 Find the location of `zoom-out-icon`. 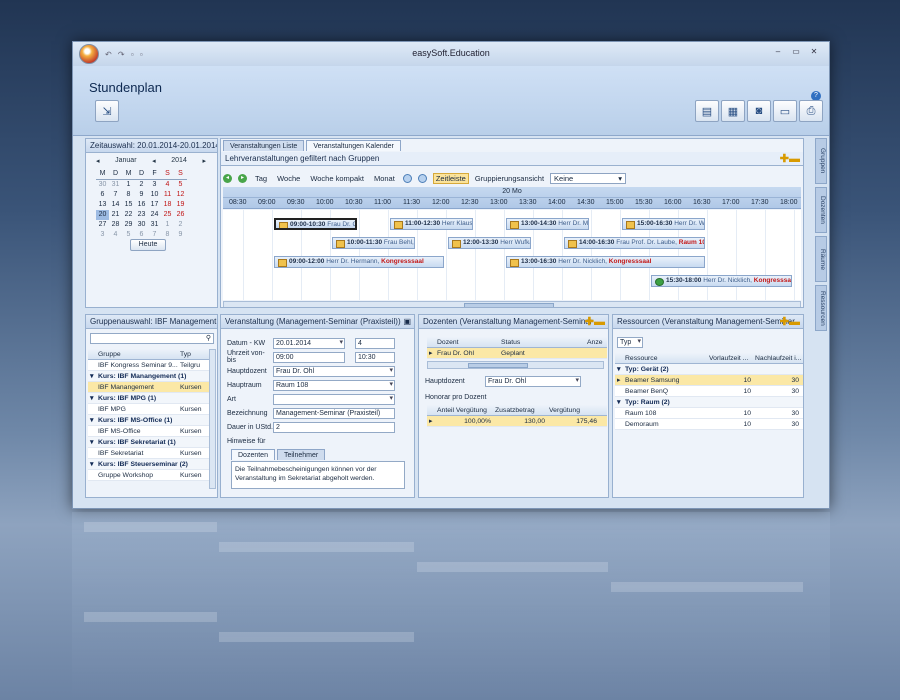

zoom-out-icon is located at coordinates (422, 178).